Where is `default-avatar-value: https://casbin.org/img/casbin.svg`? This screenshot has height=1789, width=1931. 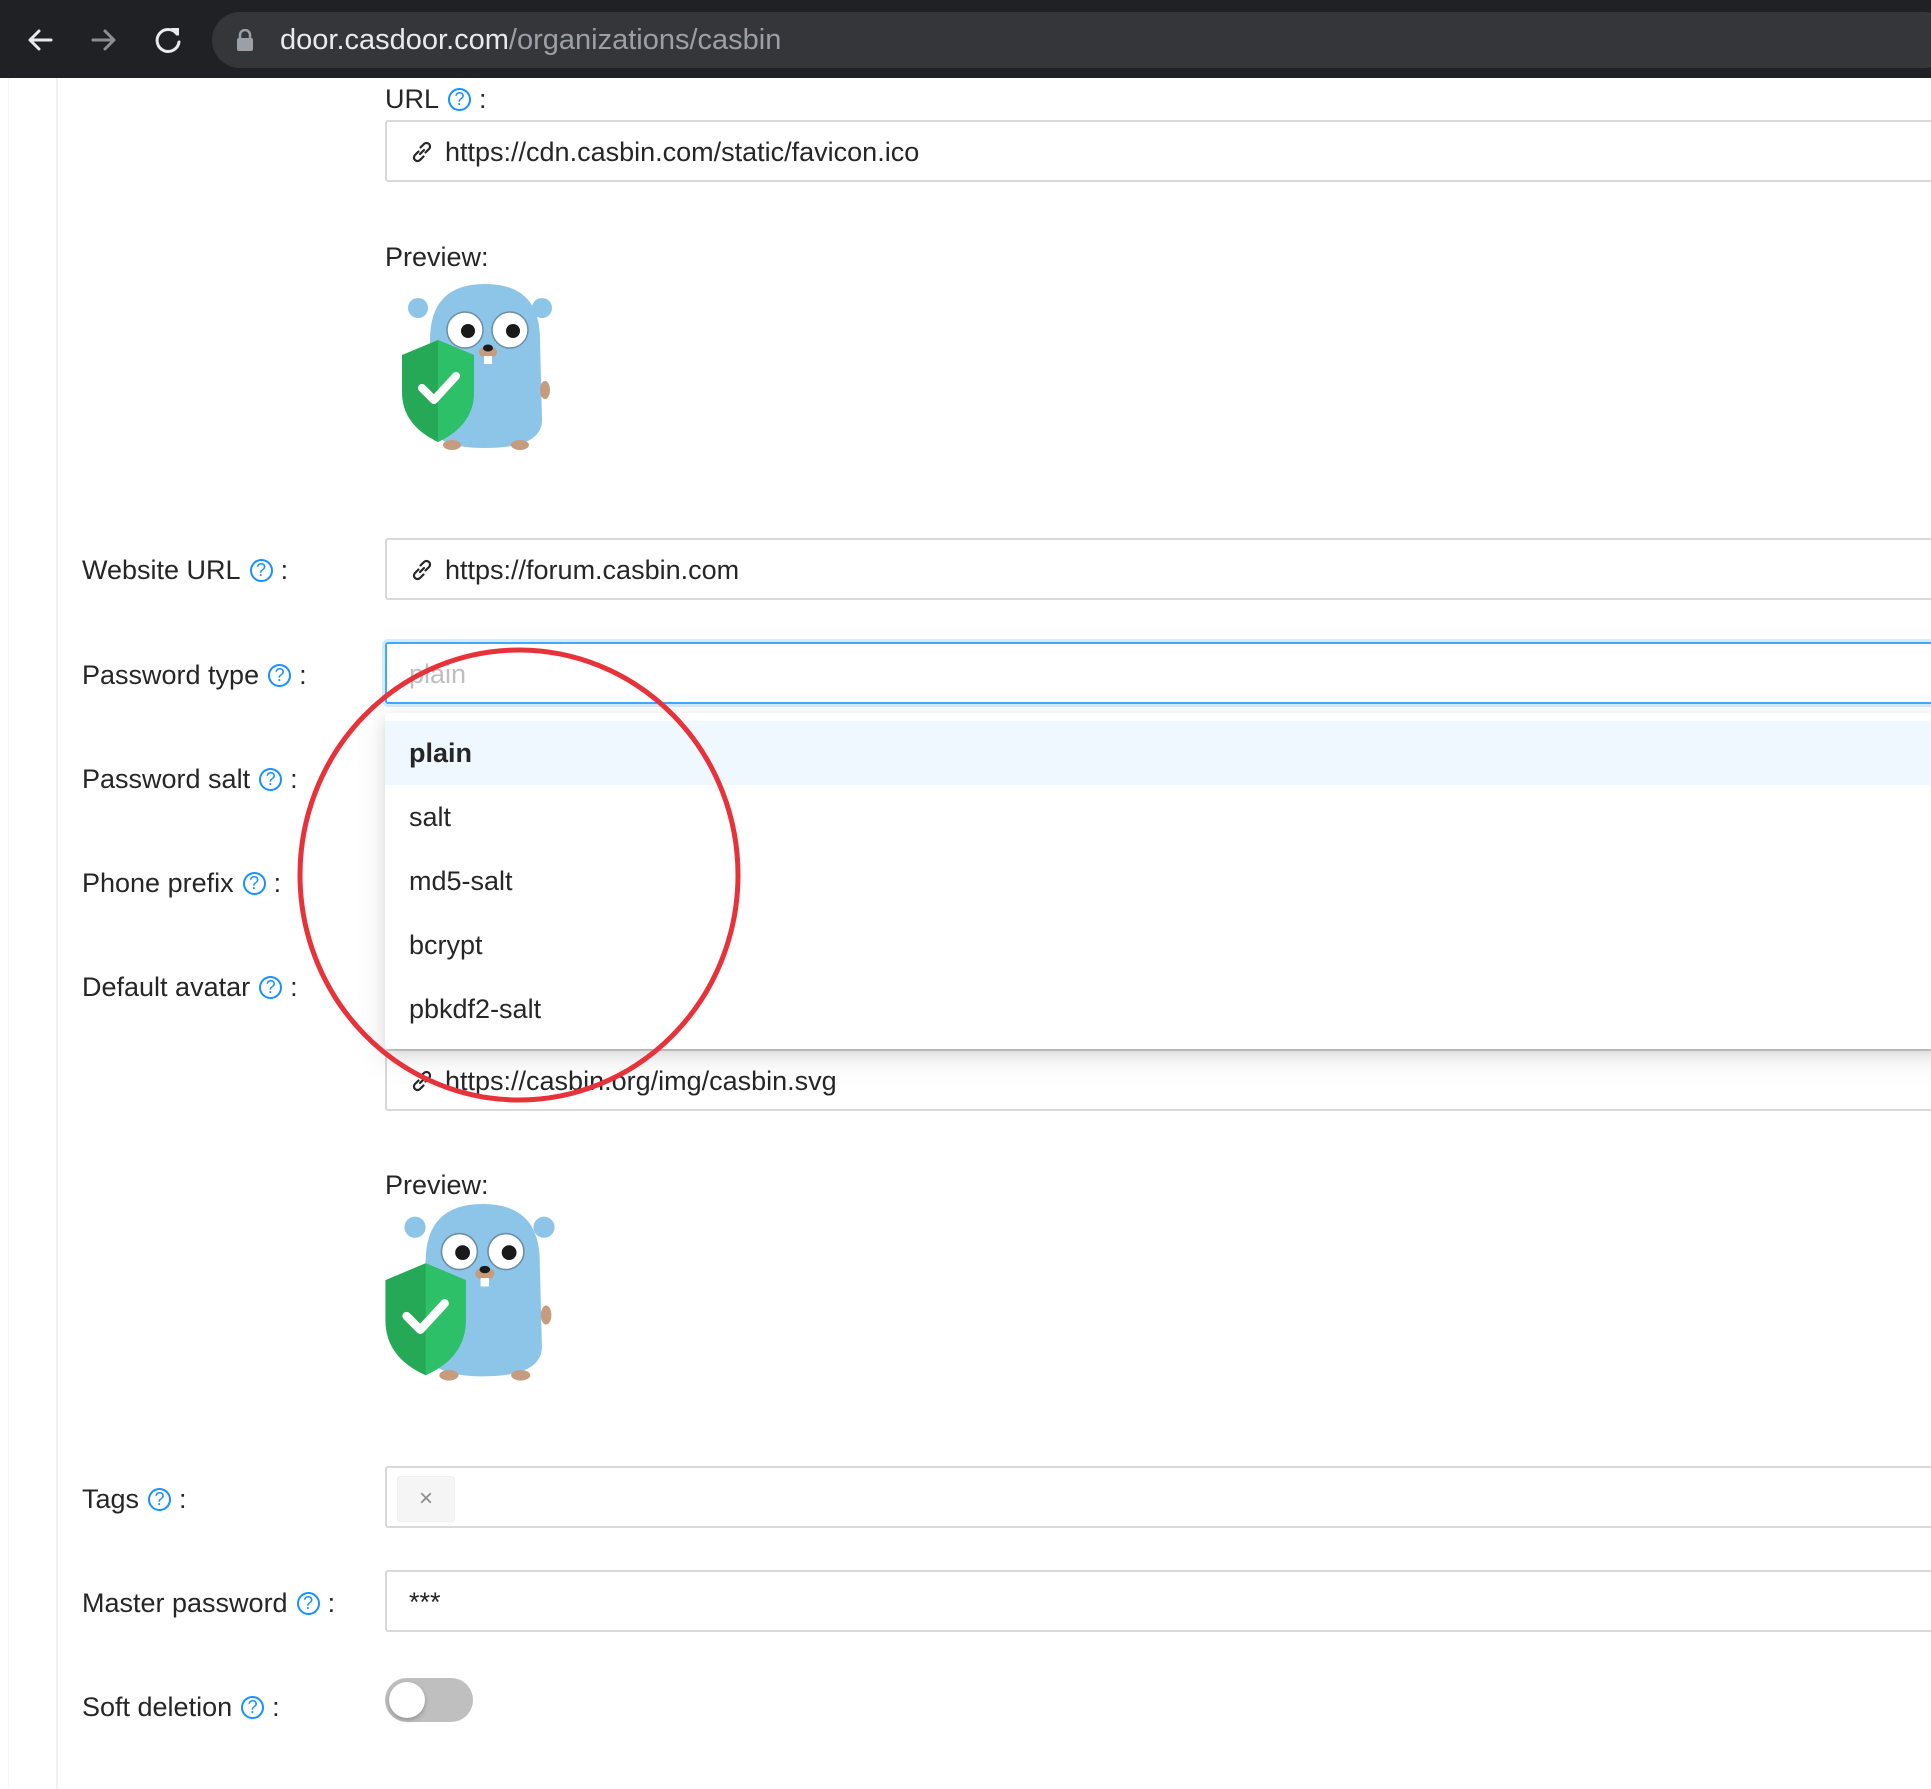 default-avatar-value: https://casbin.org/img/casbin.svg is located at coordinates (641, 1081).